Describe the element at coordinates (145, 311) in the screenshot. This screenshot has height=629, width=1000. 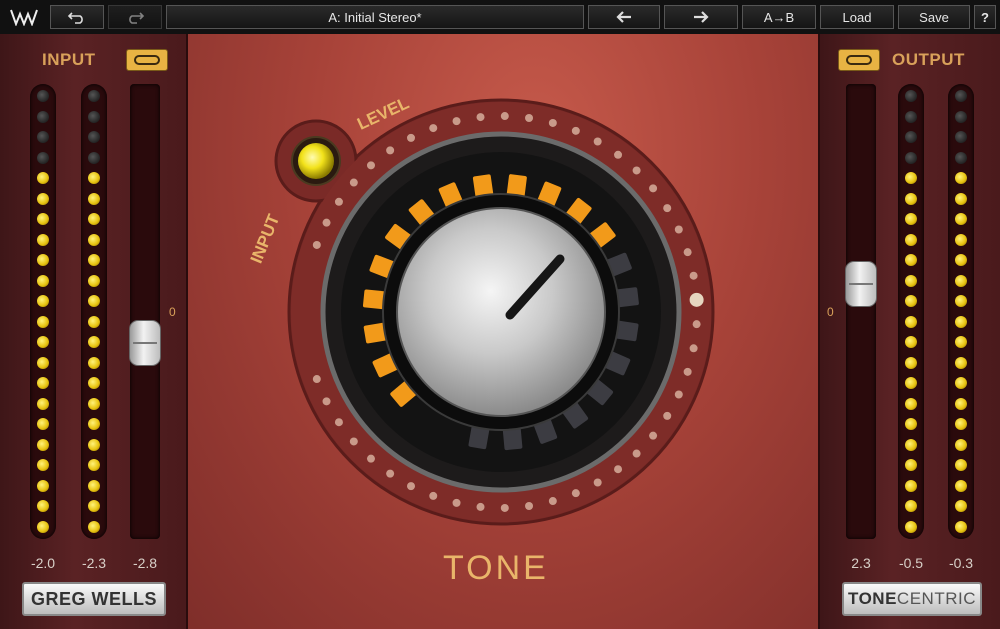
I see `input-fader-track` at that location.